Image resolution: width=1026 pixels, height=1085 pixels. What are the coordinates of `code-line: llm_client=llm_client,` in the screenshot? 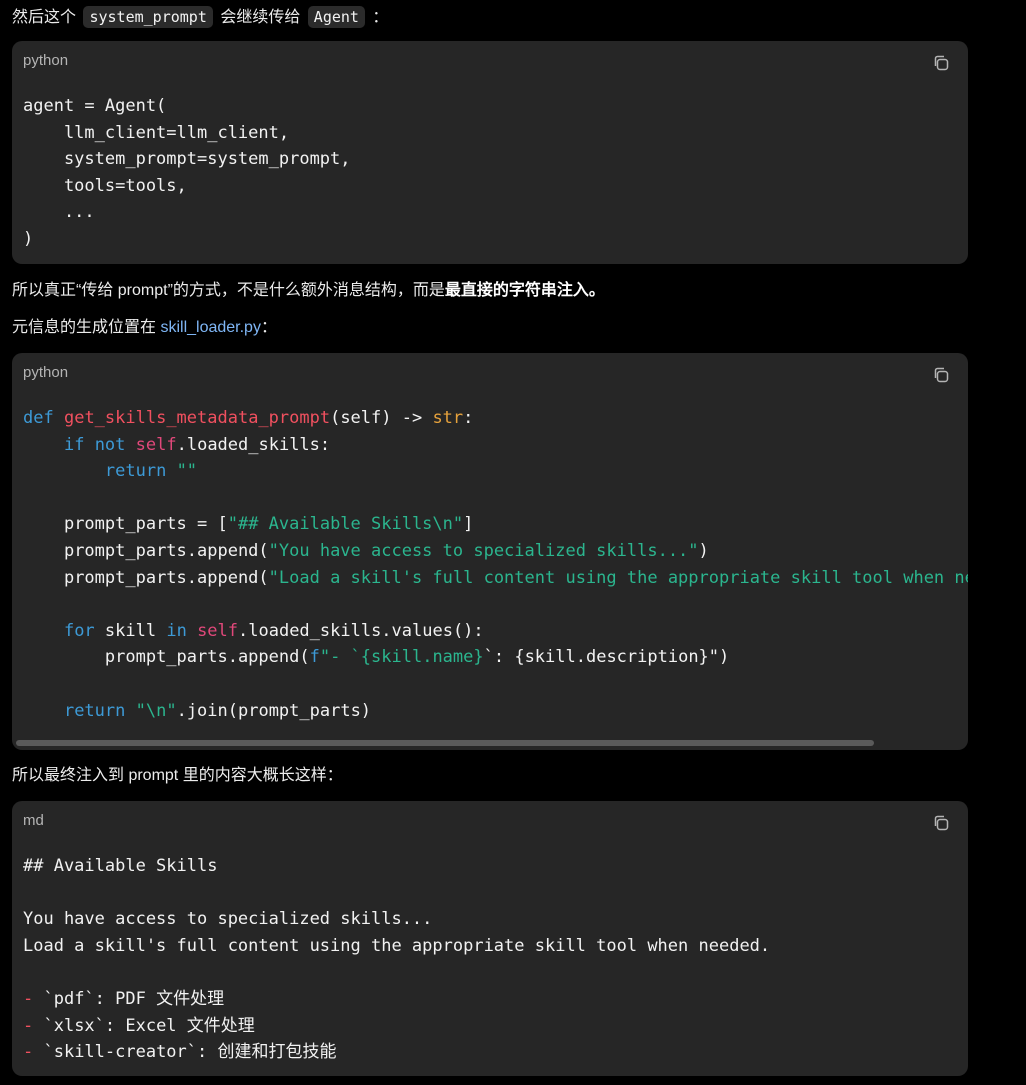 It's located at (156, 132).